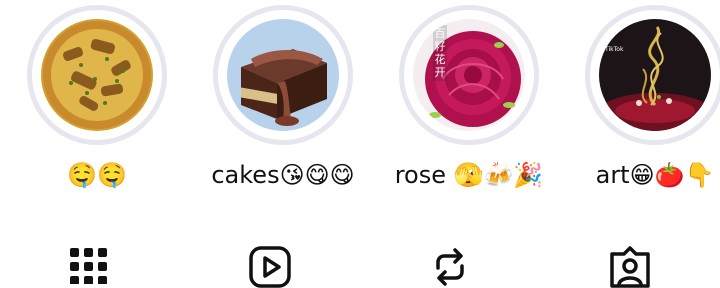 The width and height of the screenshot is (720, 288). I want to click on highlight-thumbnail: TikTok, so click(655, 75).